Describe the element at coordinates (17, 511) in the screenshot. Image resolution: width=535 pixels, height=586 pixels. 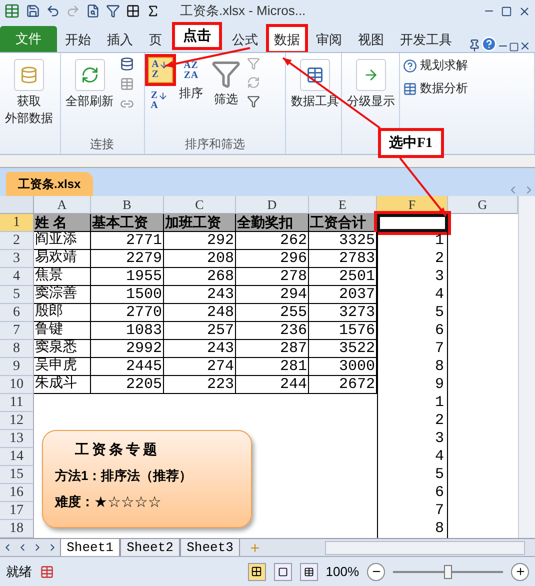
I see `row-header: 17` at that location.